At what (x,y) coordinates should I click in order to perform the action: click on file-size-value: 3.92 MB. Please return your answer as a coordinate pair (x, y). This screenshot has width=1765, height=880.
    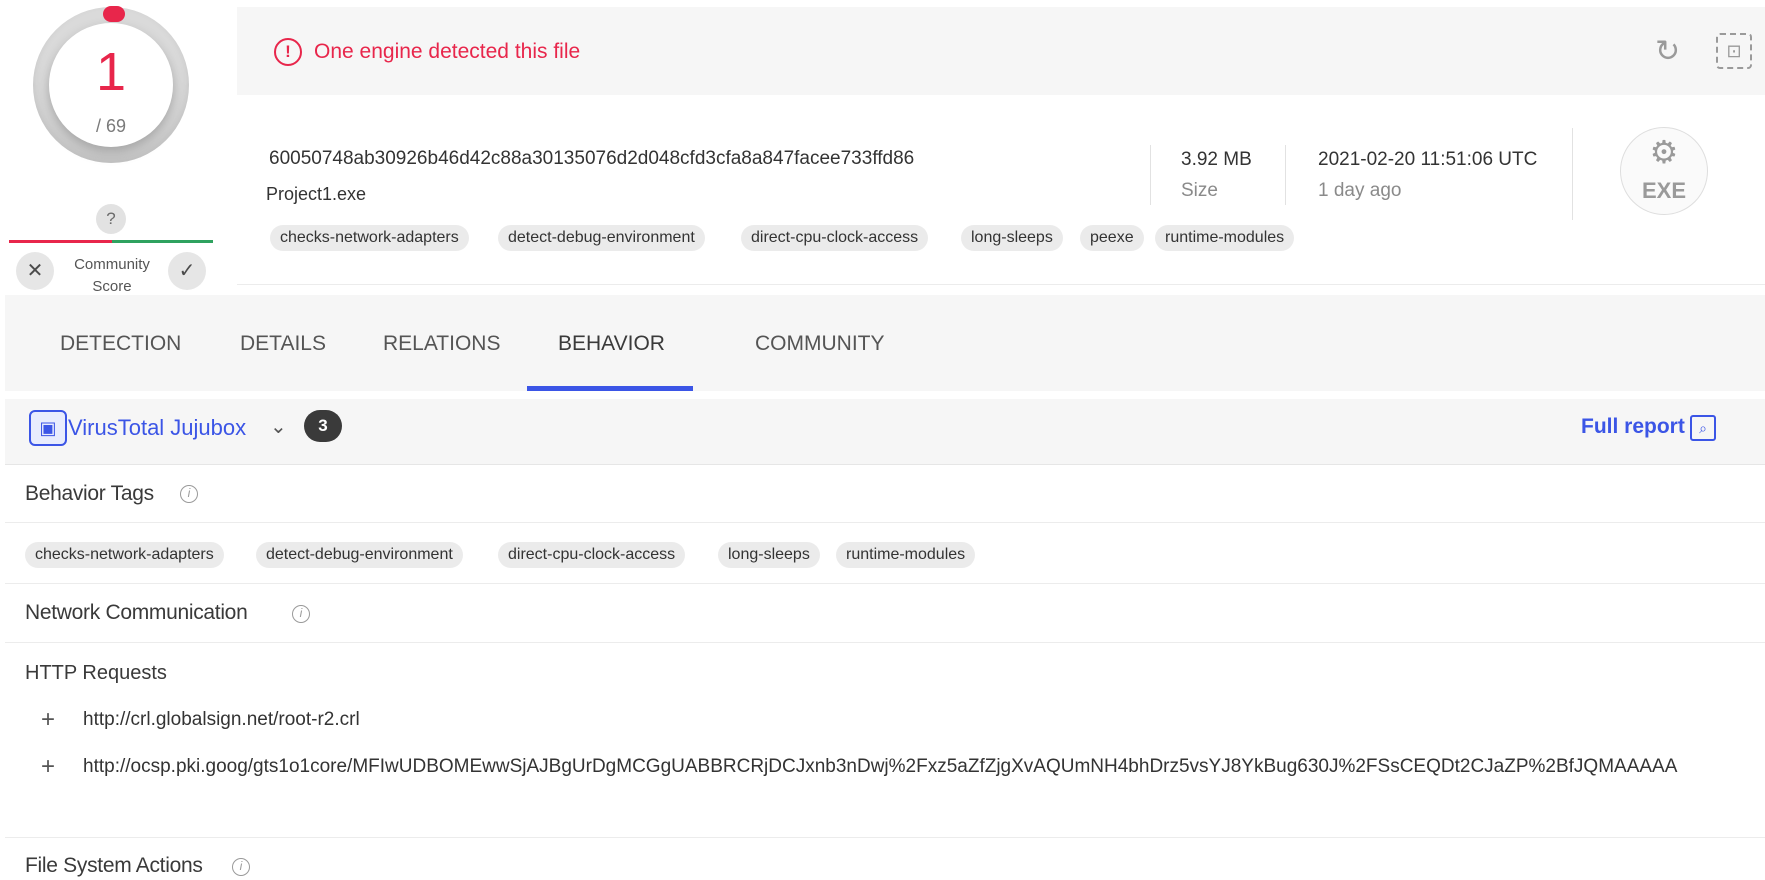
    Looking at the image, I should click on (1216, 159).